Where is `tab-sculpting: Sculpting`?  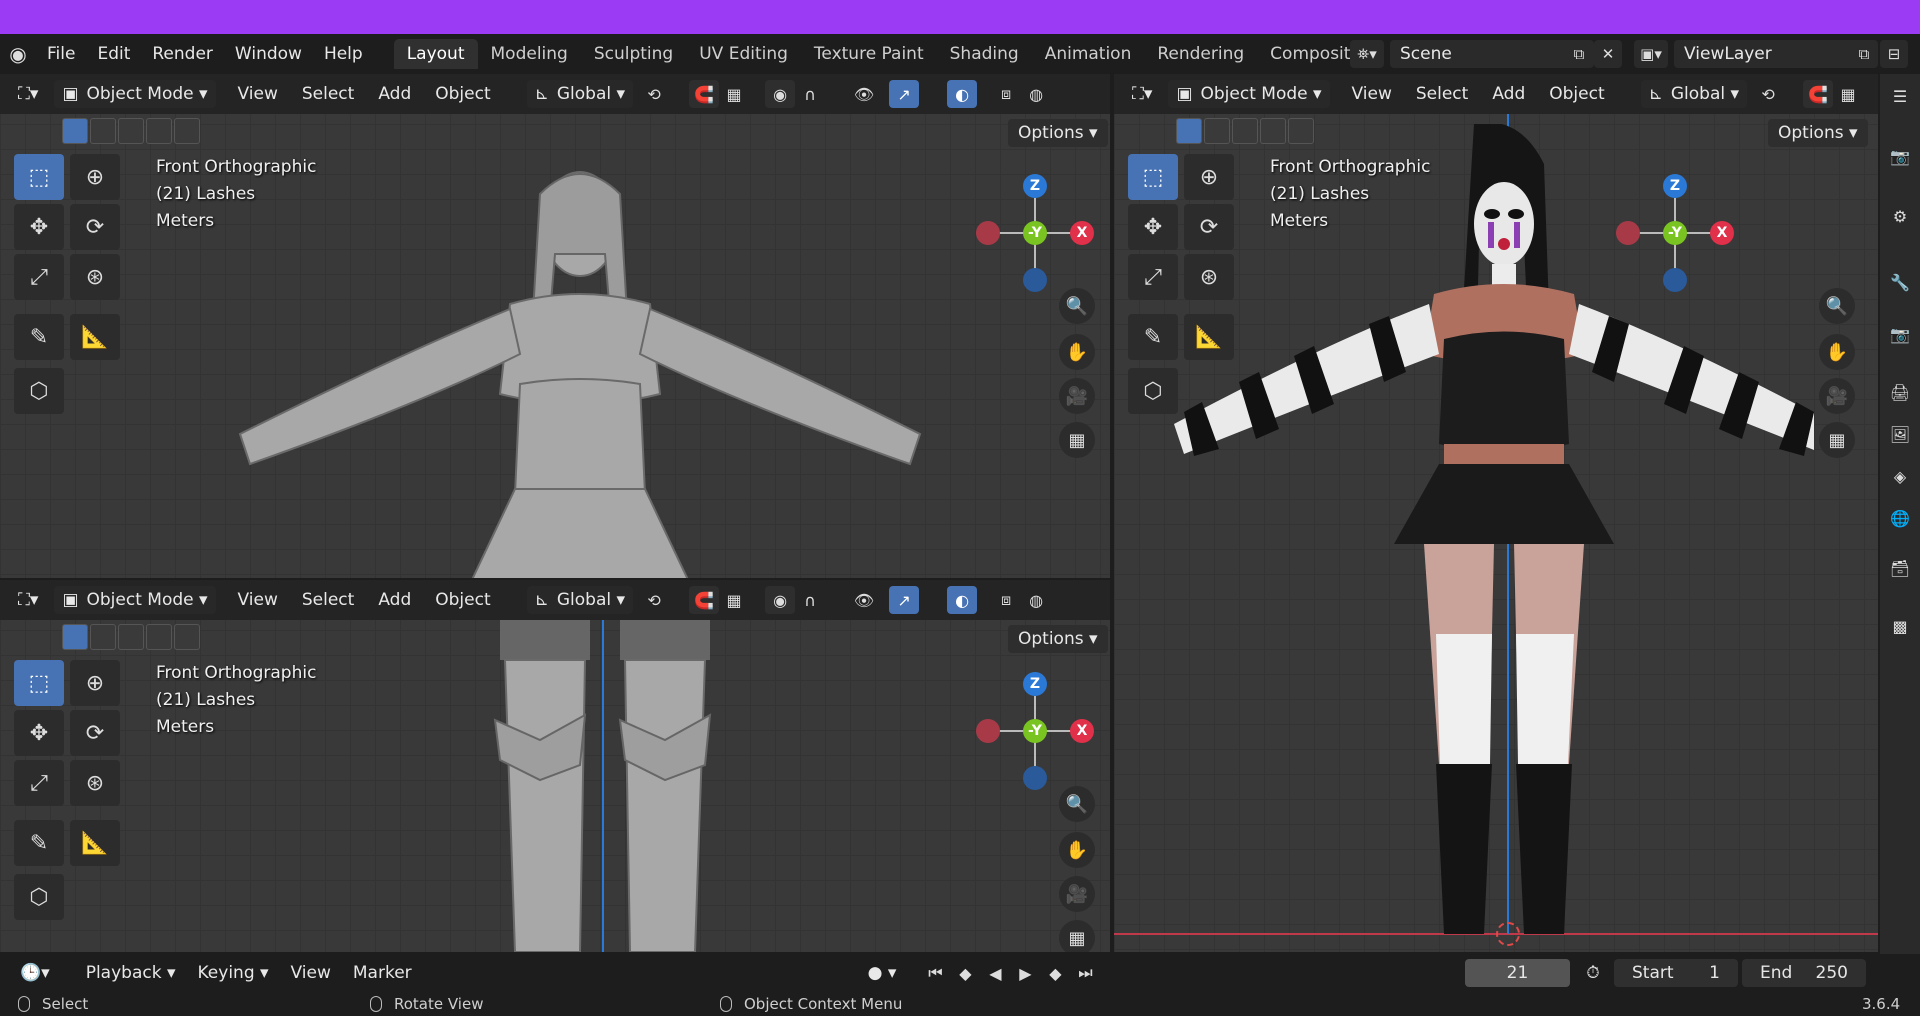
tab-sculpting: Sculpting is located at coordinates (633, 54).